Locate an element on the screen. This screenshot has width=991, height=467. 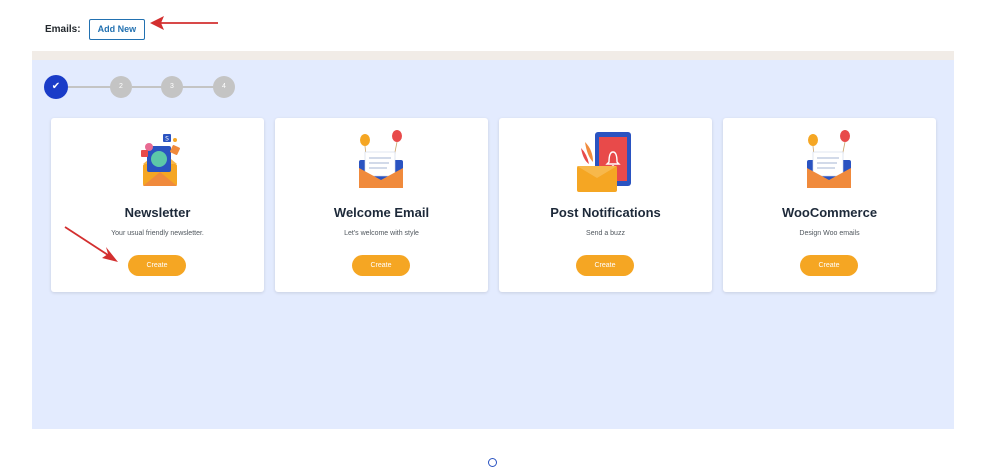
welcome-envelope-icon is located at coordinates (381, 159).